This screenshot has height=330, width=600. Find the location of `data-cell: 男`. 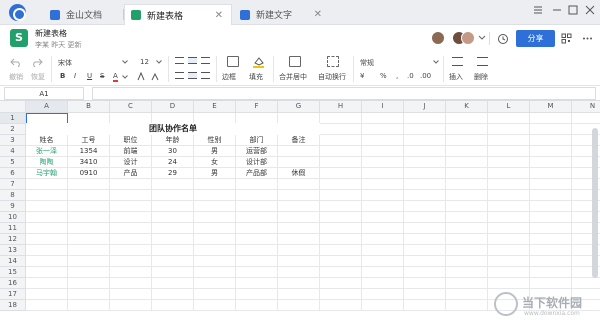

data-cell: 男 is located at coordinates (215, 173).